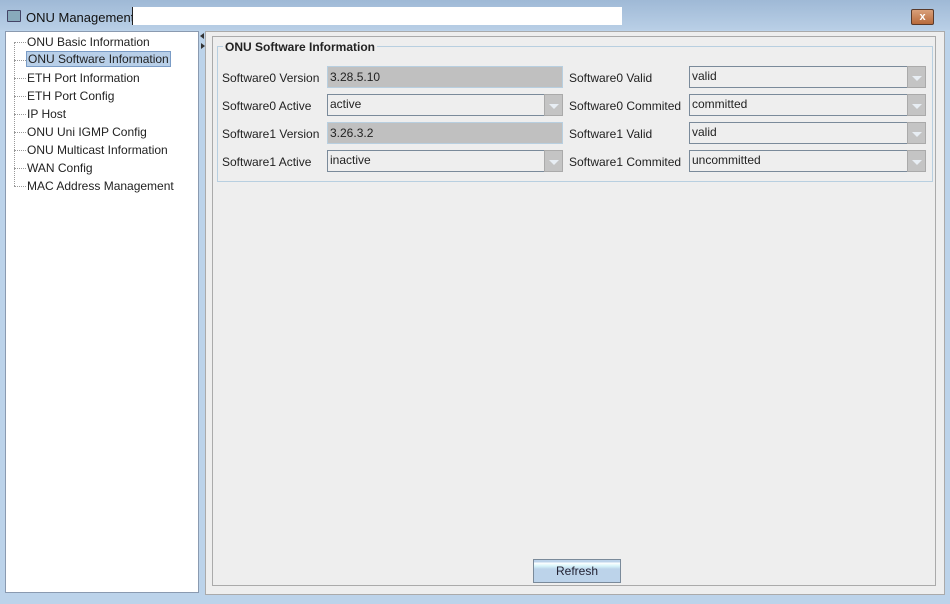 This screenshot has width=950, height=604. Describe the element at coordinates (88, 42) in the screenshot. I see `tree-item-onu-basic-information: ONU Basic Information` at that location.